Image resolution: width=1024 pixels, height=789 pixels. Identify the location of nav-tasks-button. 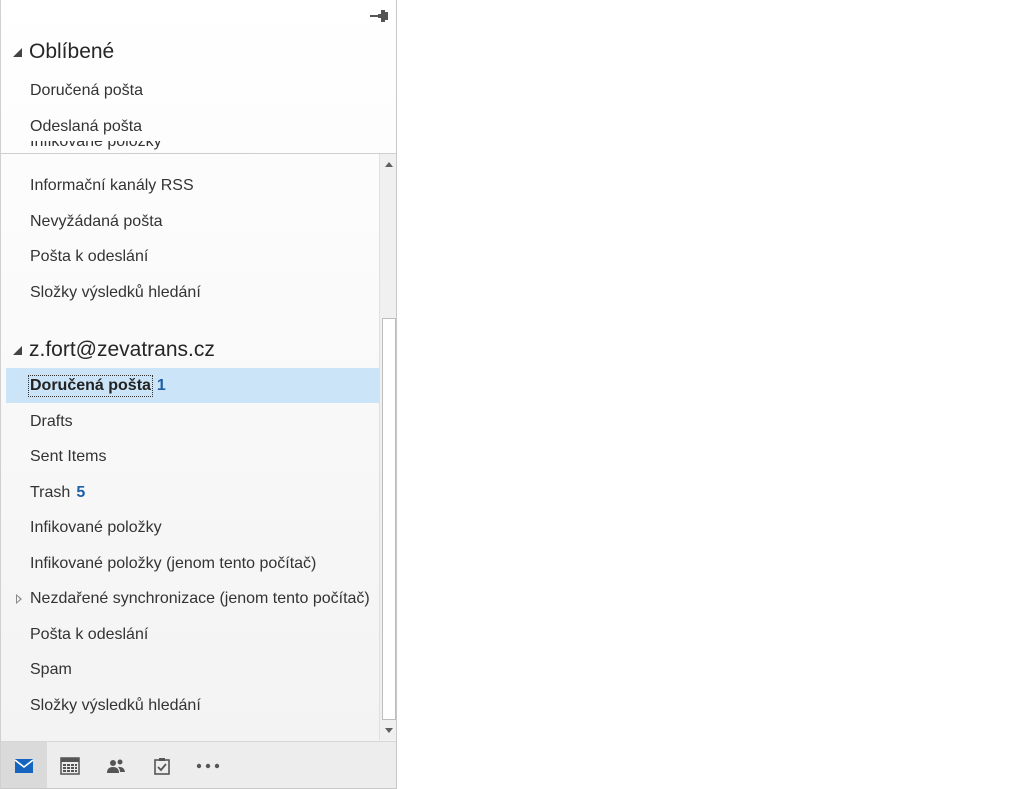
(162, 765).